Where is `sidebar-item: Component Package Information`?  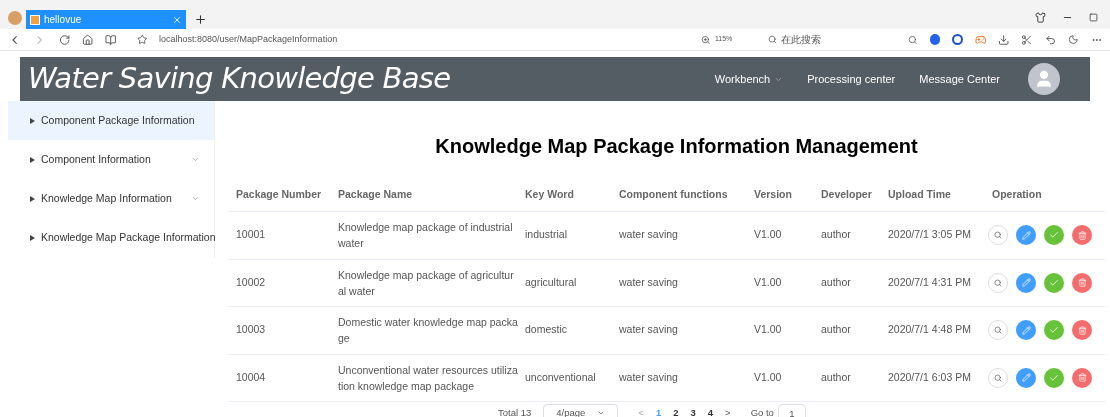
sidebar-item: Component Package Information is located at coordinates (111, 120).